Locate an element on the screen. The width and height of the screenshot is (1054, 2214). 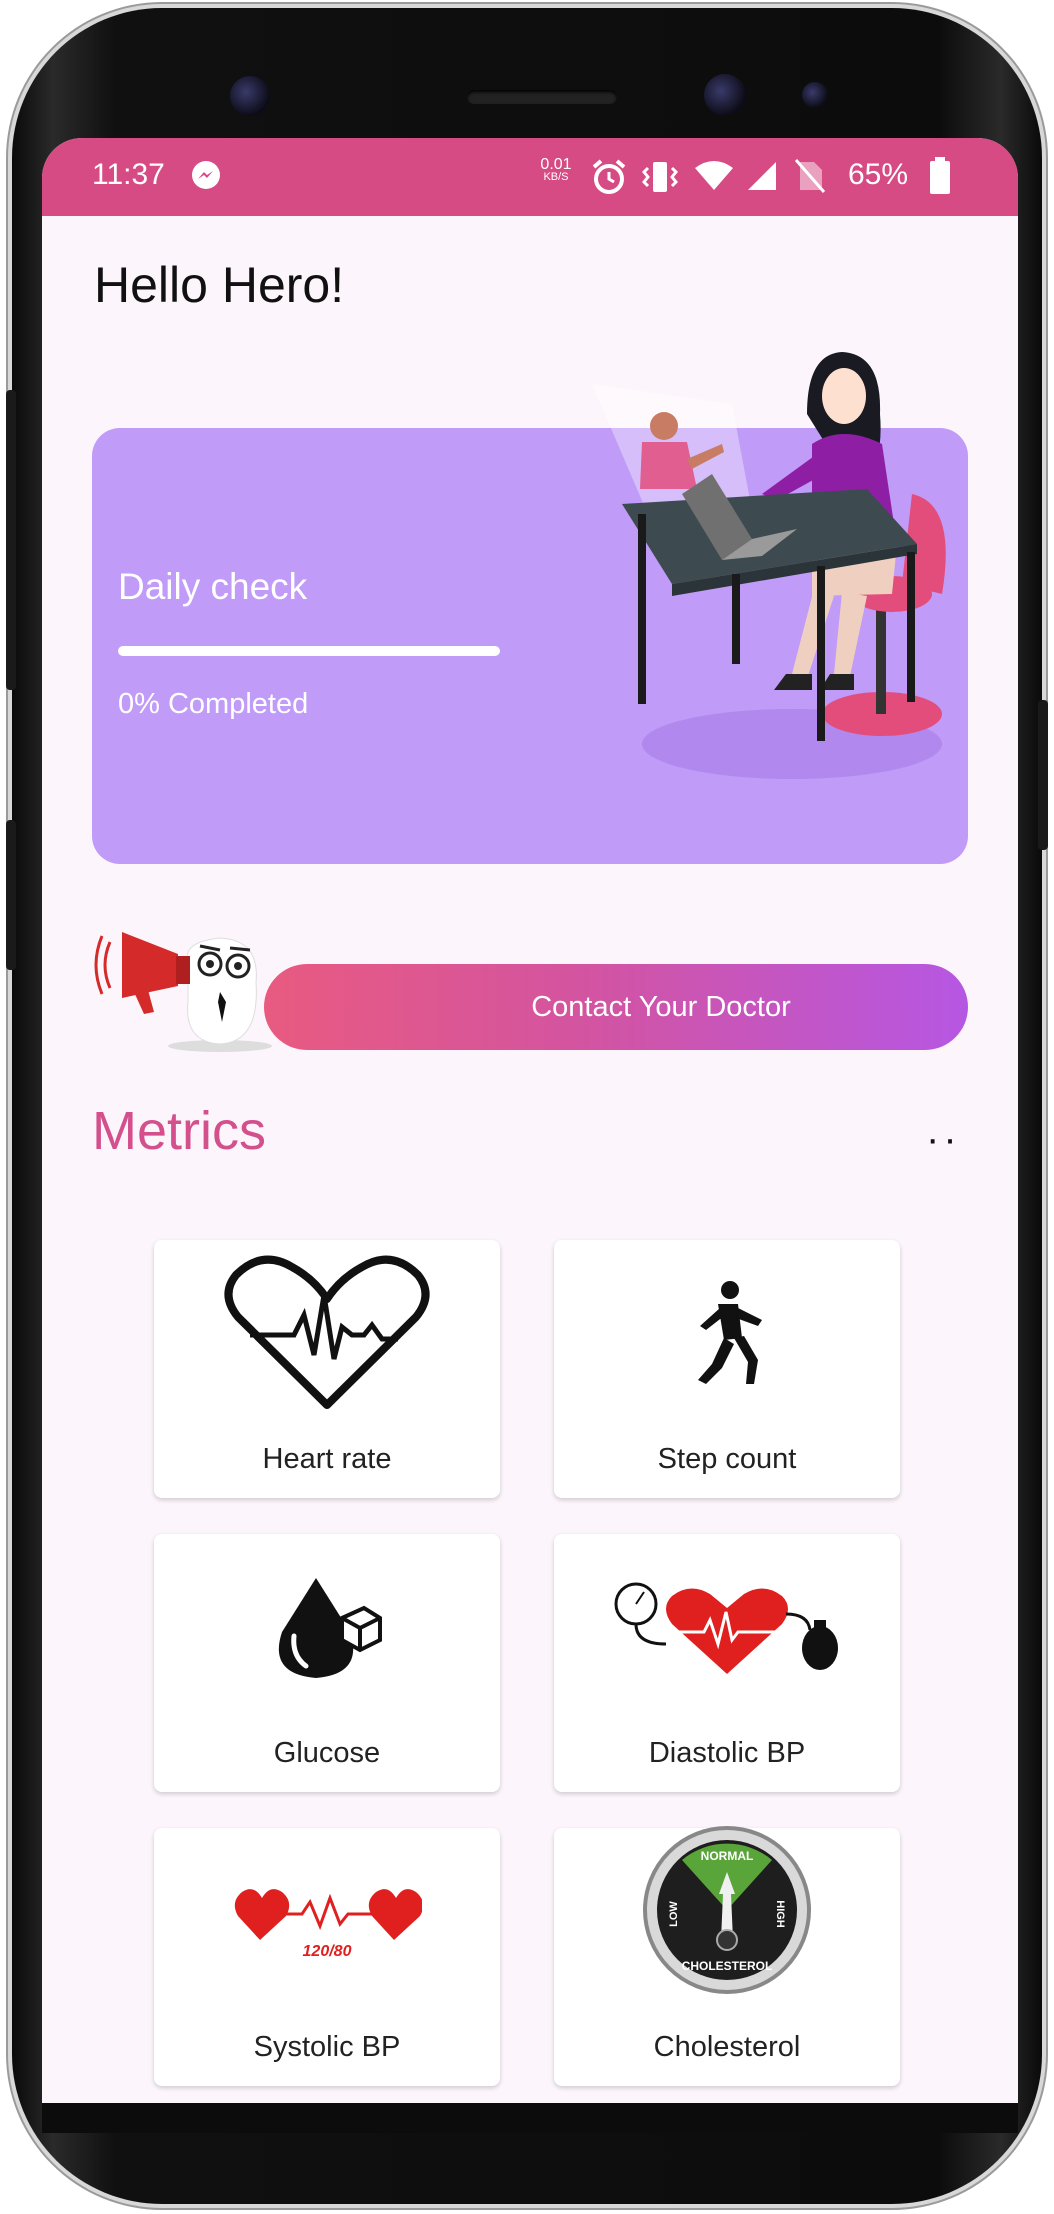
metric-tile-diastolic-bp: Diastolic BP is located at coordinates (727, 1663).